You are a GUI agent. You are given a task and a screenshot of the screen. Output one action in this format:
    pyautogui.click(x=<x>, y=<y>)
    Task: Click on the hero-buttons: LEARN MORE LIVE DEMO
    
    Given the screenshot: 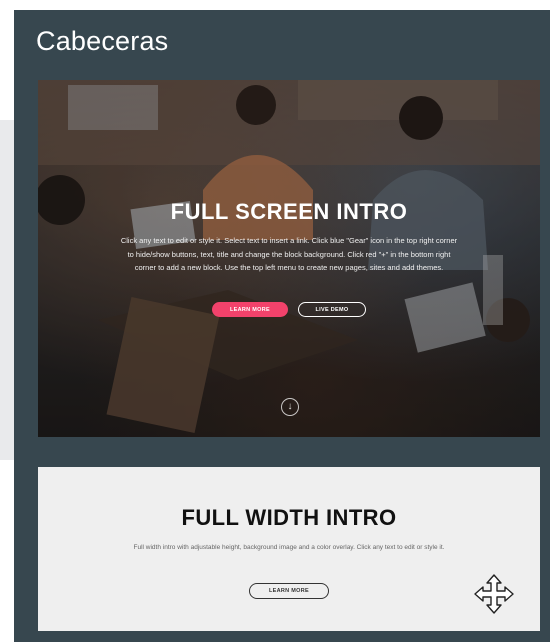 What is the action you would take?
    pyautogui.click(x=289, y=309)
    